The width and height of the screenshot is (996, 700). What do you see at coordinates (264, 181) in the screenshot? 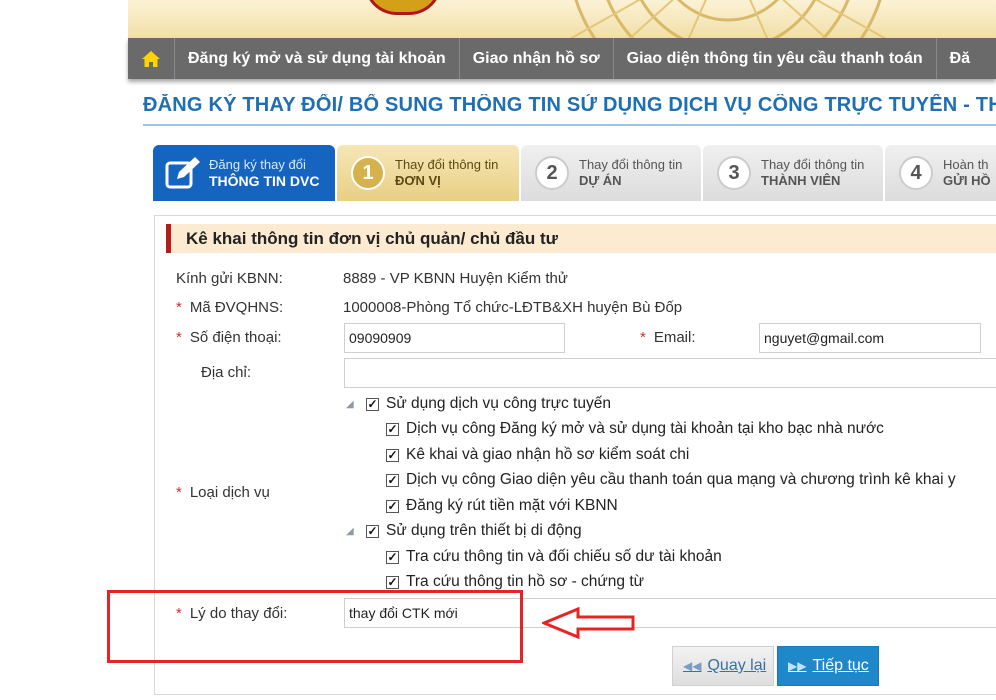
I see `step-line2: THÔNG TIN DVC` at bounding box center [264, 181].